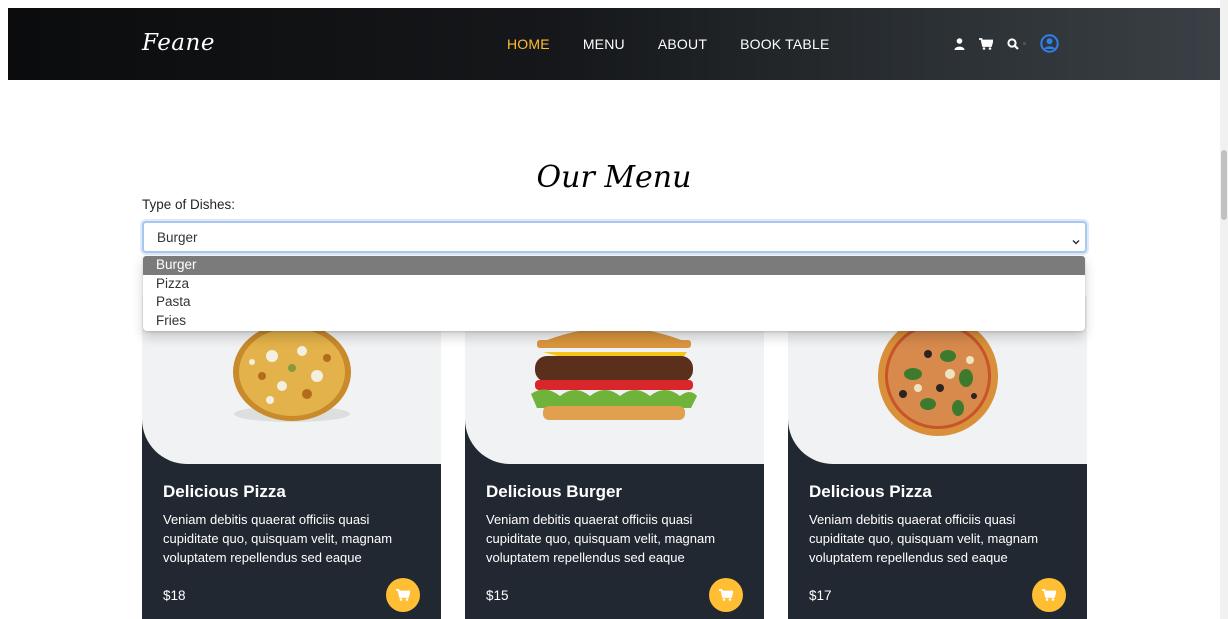  What do you see at coordinates (174, 595) in the screenshot?
I see `card-price: $18` at bounding box center [174, 595].